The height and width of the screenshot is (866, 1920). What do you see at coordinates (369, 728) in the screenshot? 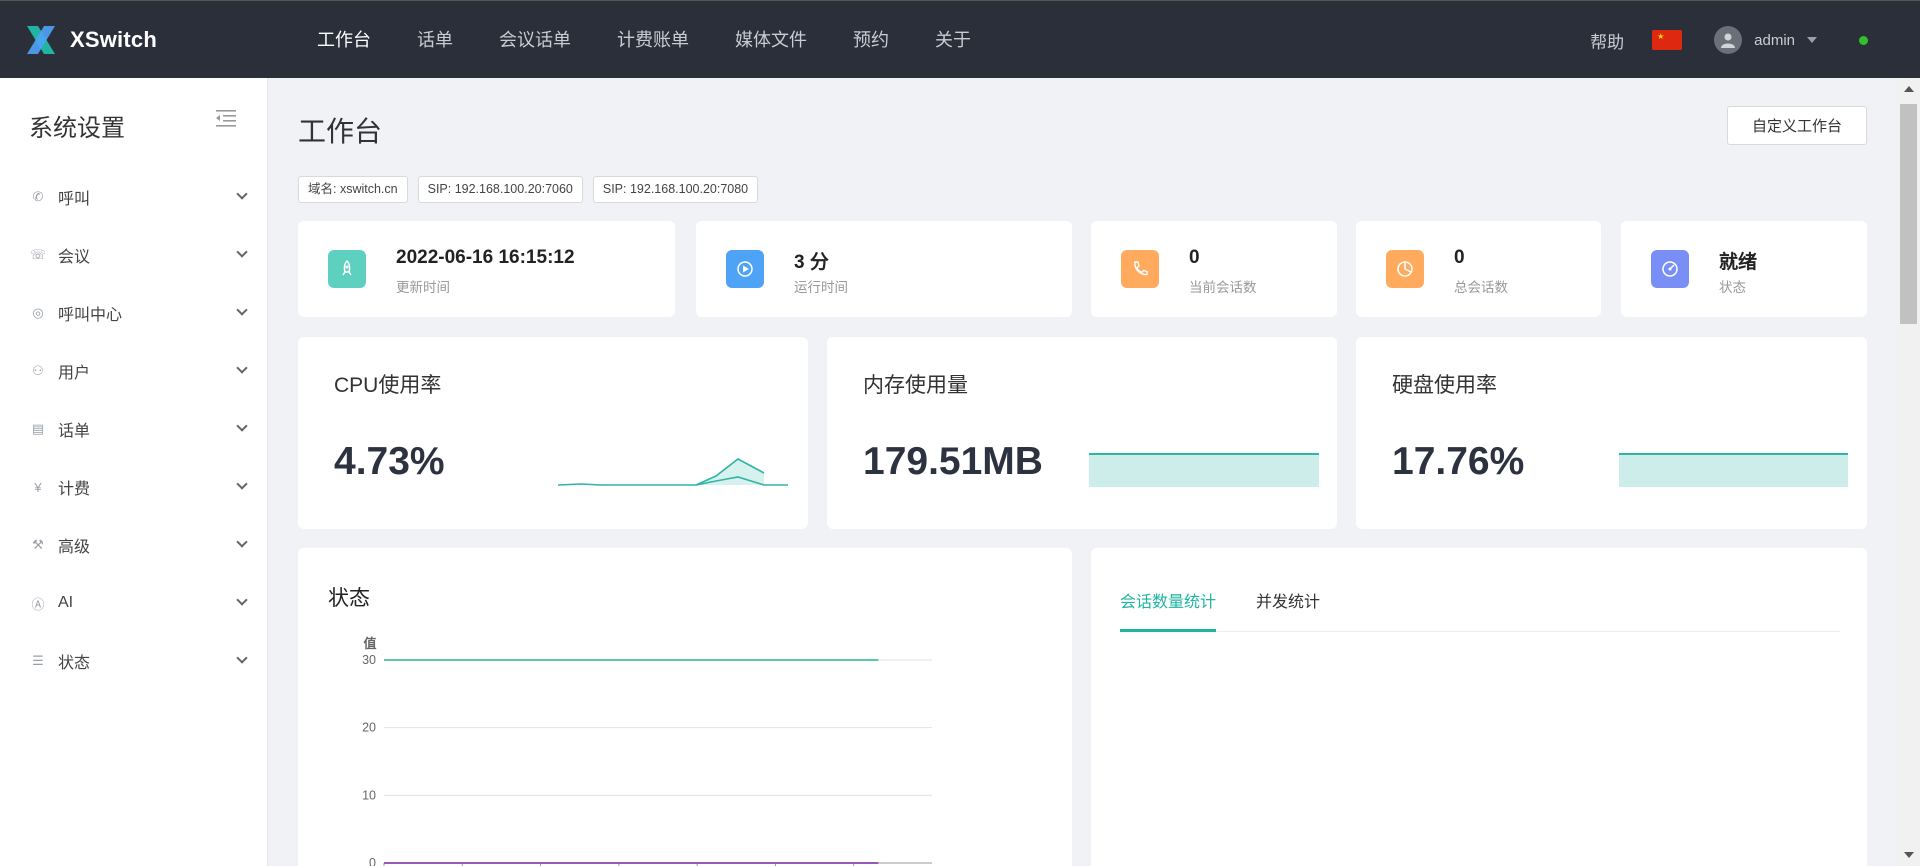
I see `y-tick-label: 20` at bounding box center [369, 728].